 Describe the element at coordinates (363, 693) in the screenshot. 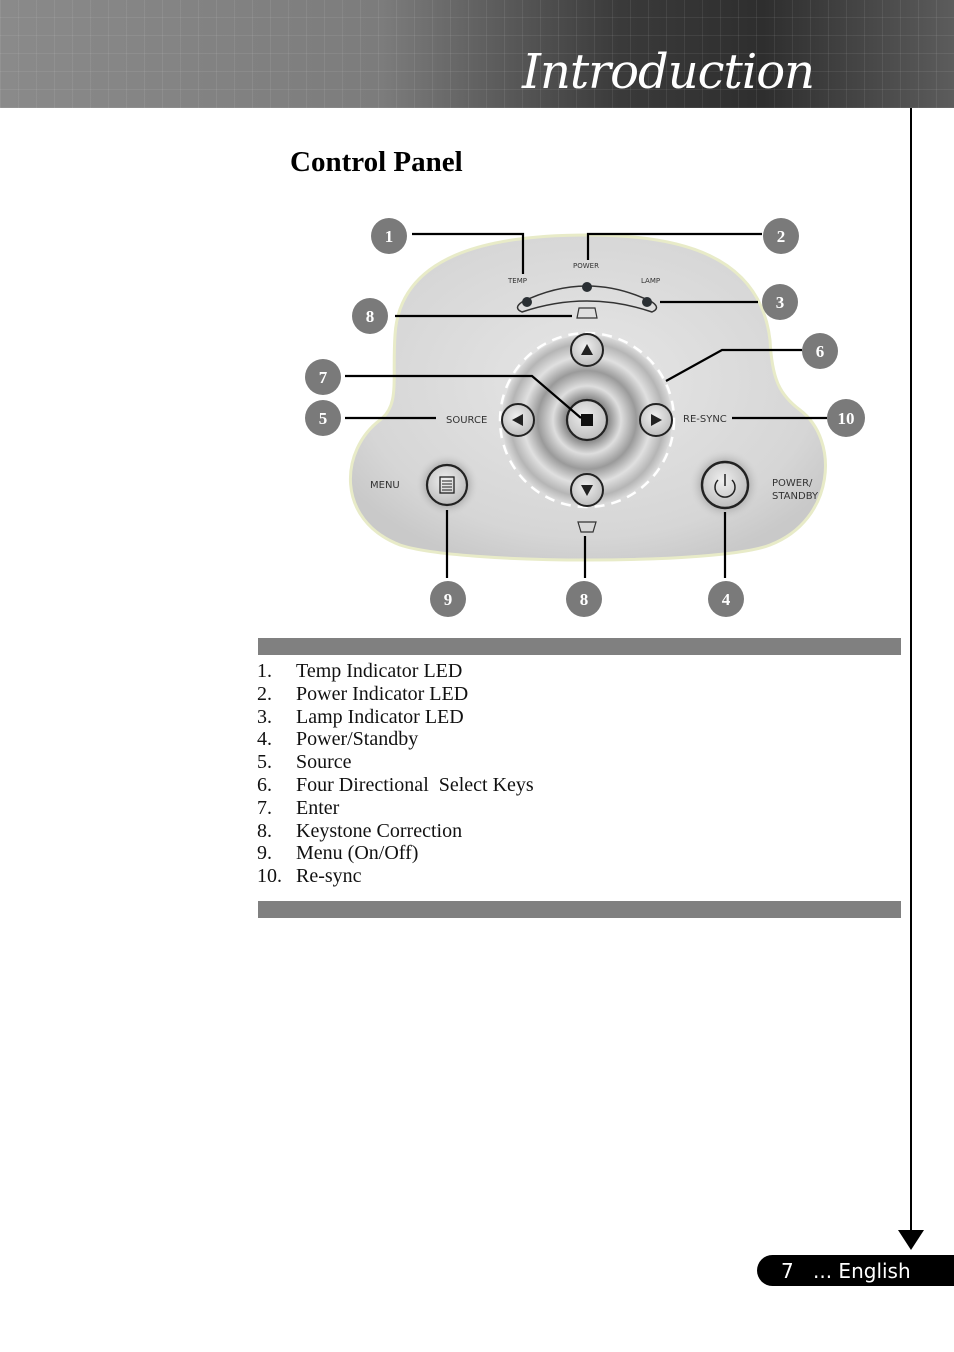

I see `list-item: 2. Power Indicator LED` at that location.